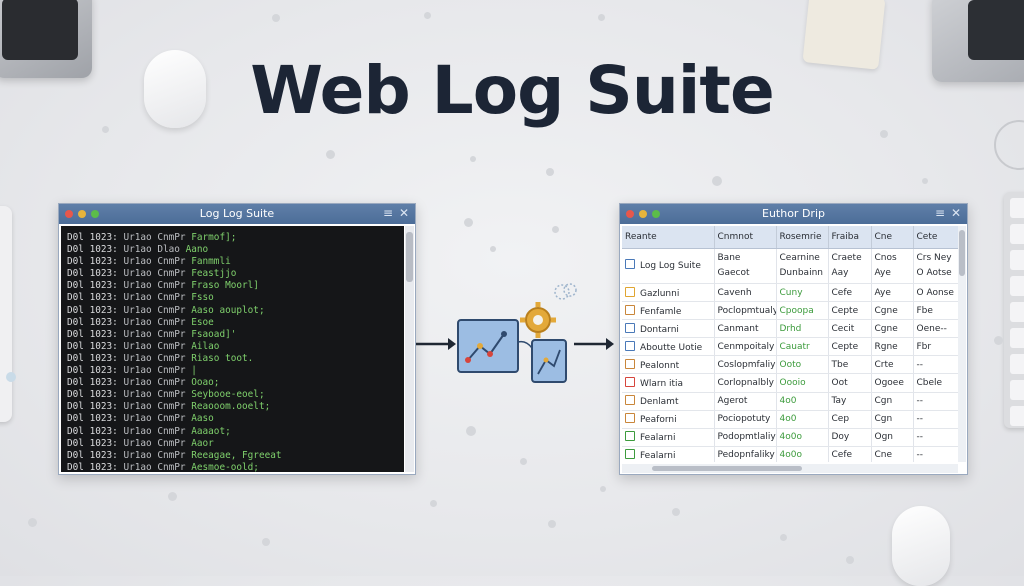 The height and width of the screenshot is (586, 1024). Describe the element at coordinates (211, 431) in the screenshot. I see `log-message: Aaaaot;` at that location.